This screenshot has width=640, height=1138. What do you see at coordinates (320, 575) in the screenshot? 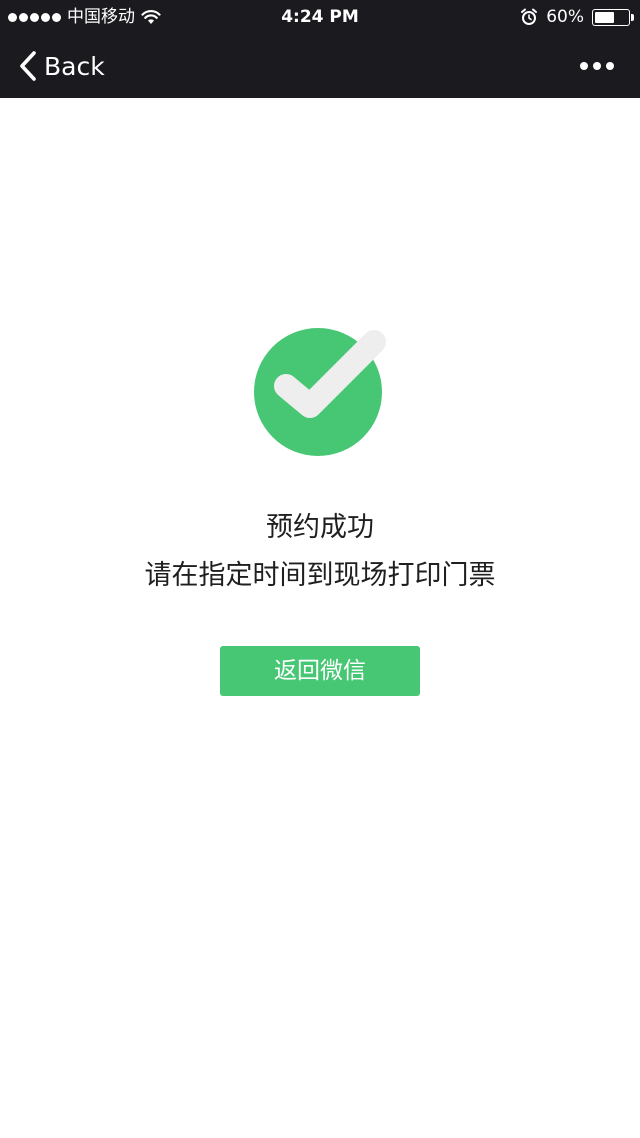
I see `success-message: 请在指定时间到现场打印门票` at bounding box center [320, 575].